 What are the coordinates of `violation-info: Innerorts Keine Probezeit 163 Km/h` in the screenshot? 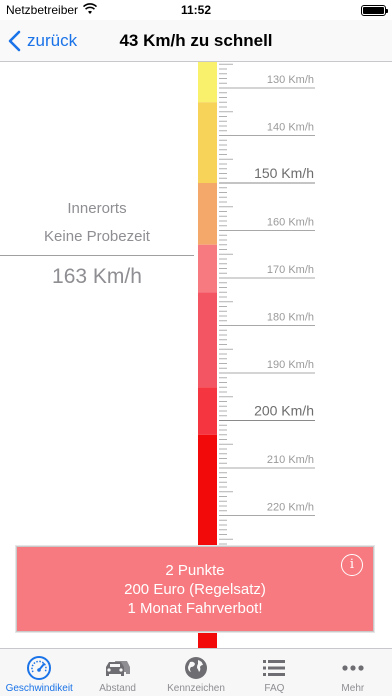 It's located at (97, 243).